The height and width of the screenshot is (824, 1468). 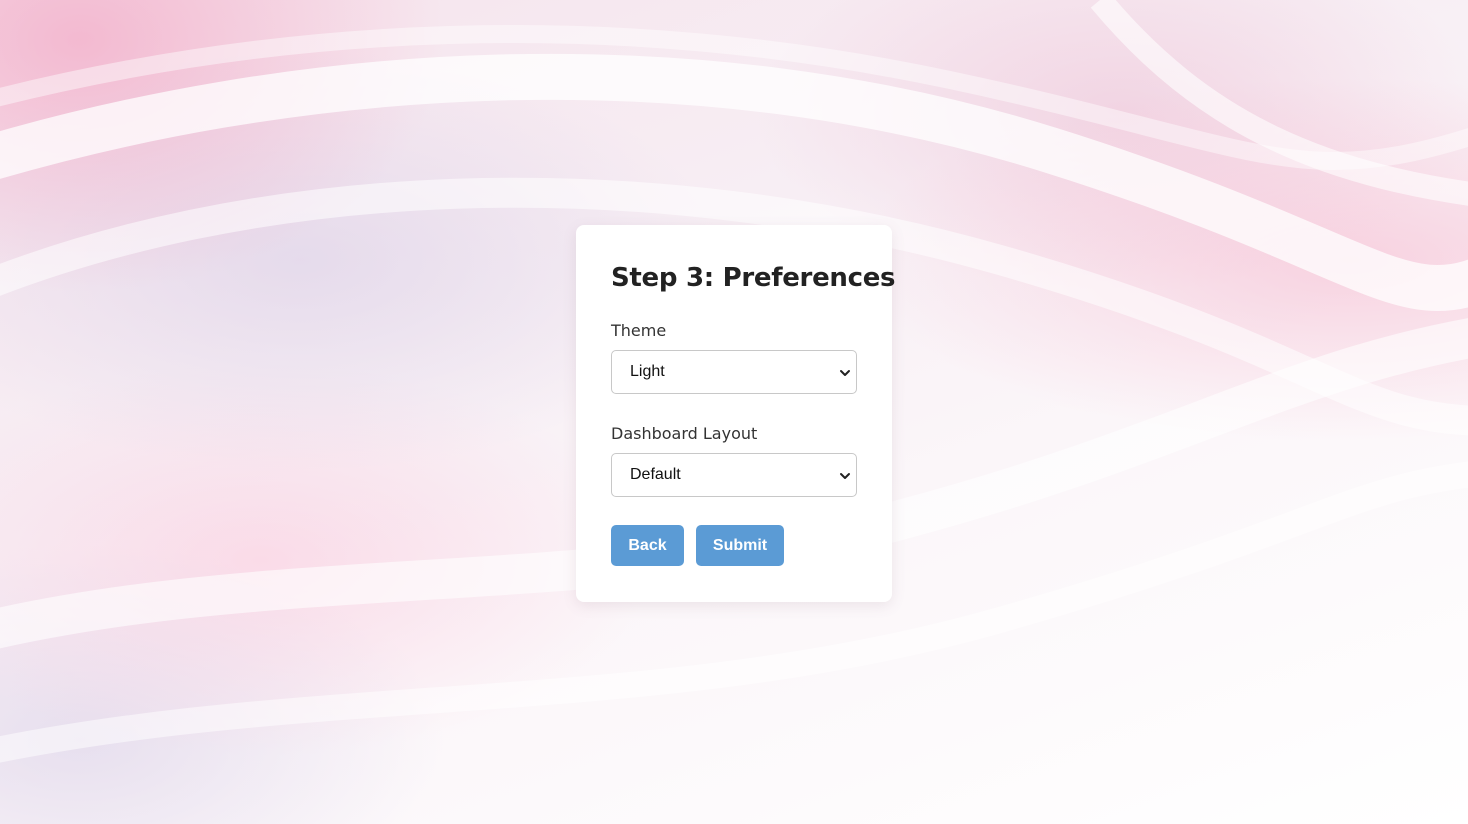 I want to click on theme-select: Light, so click(x=734, y=372).